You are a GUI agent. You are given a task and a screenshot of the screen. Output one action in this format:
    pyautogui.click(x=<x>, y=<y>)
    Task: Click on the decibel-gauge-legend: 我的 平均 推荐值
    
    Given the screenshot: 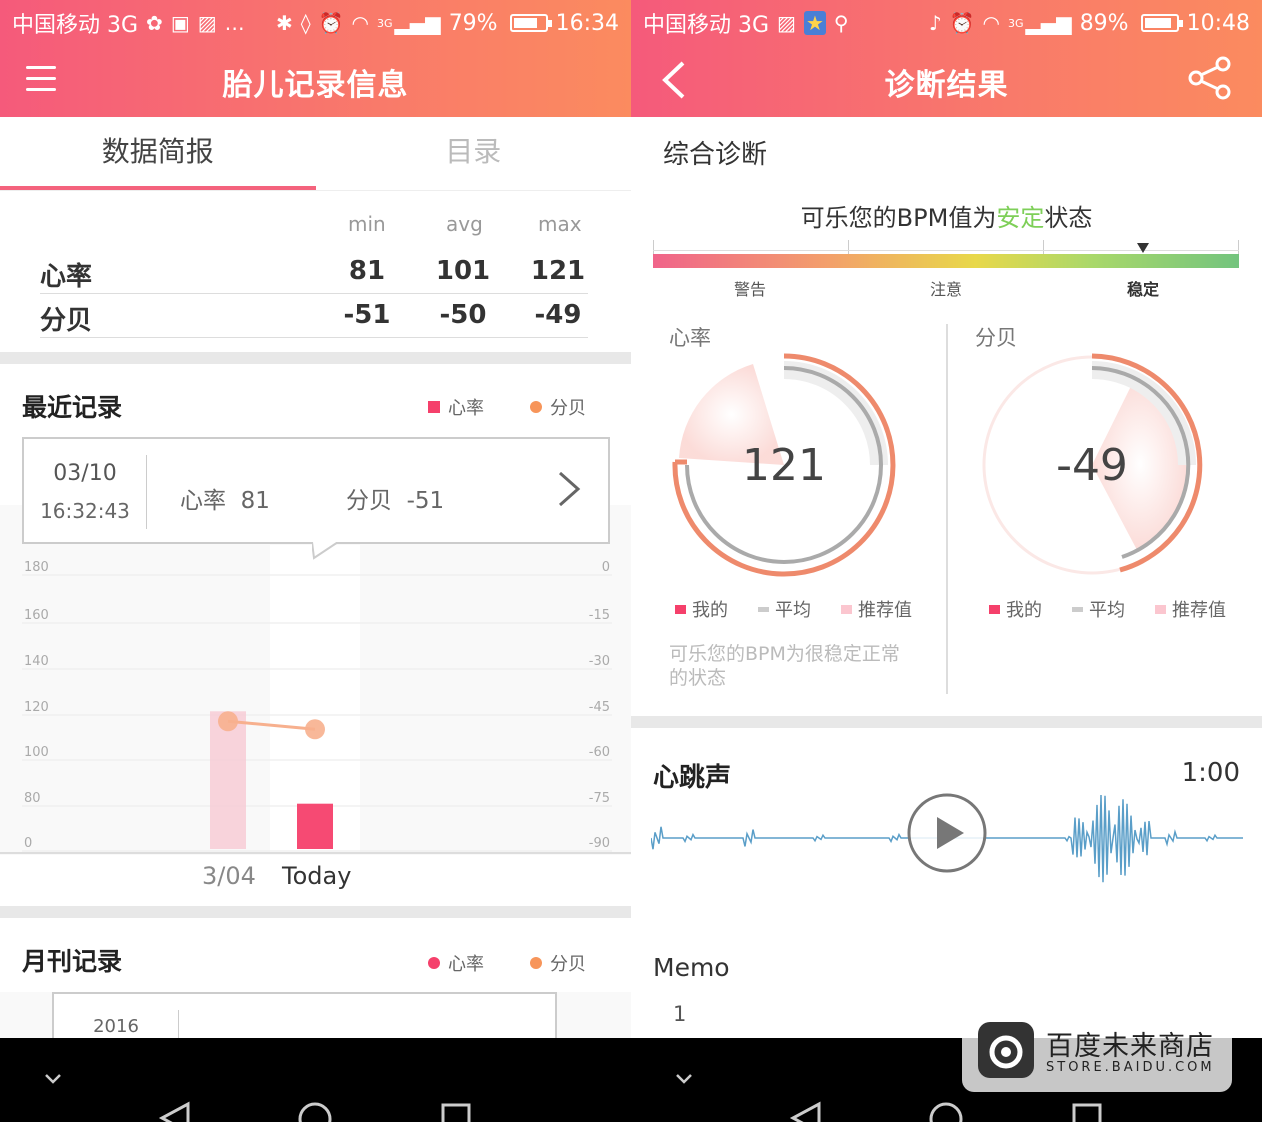 What is the action you would take?
    pyautogui.click(x=1107, y=609)
    